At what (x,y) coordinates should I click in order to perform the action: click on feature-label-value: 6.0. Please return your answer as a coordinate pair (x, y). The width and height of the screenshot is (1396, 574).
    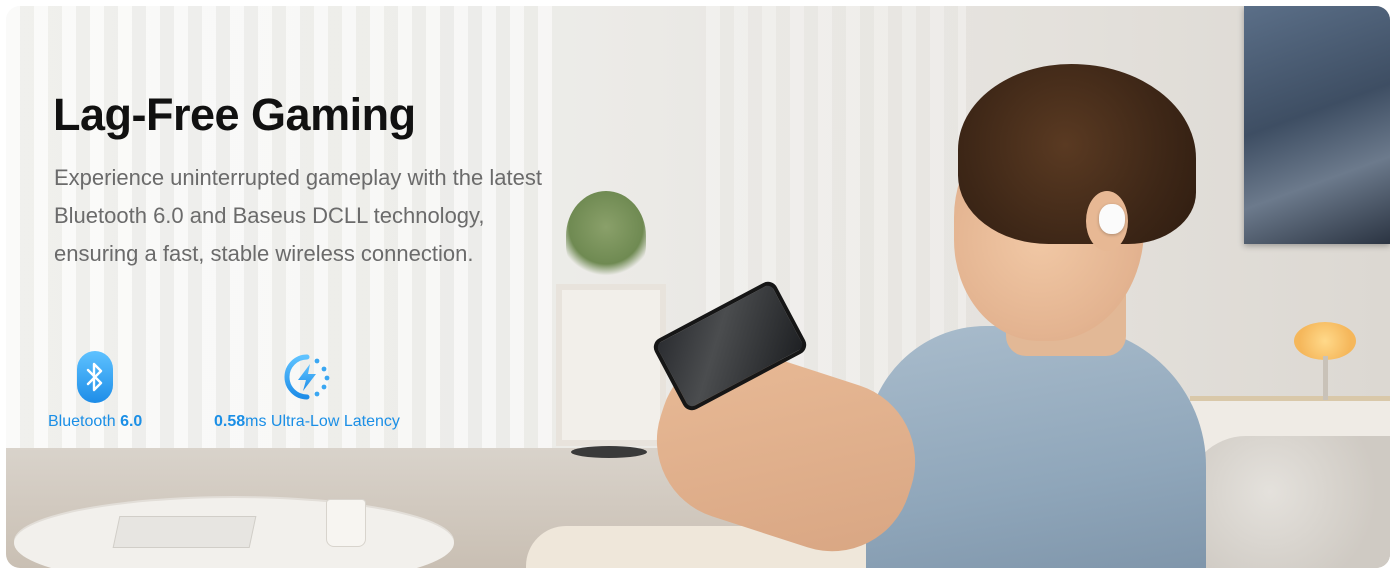
    Looking at the image, I should click on (131, 421).